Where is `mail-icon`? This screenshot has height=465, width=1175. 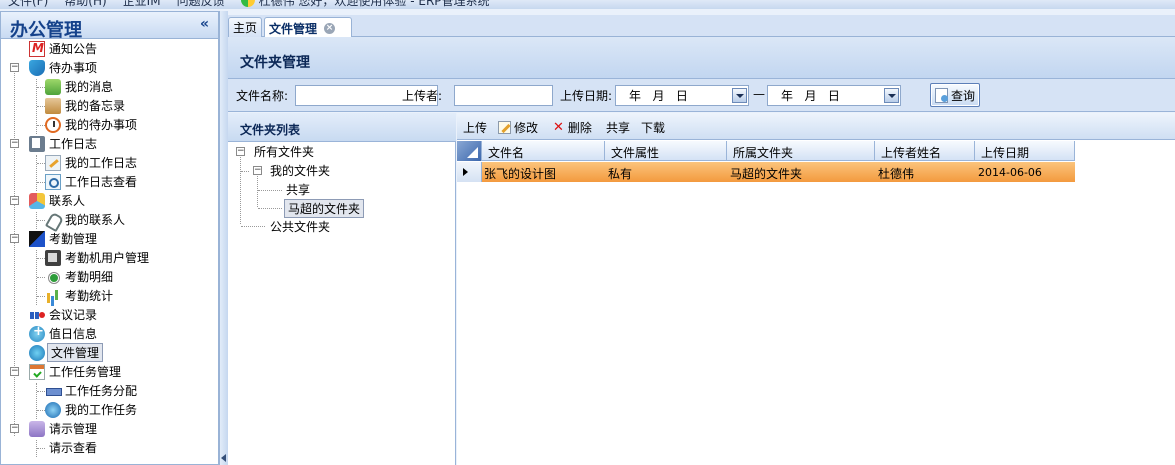 mail-icon is located at coordinates (37, 48).